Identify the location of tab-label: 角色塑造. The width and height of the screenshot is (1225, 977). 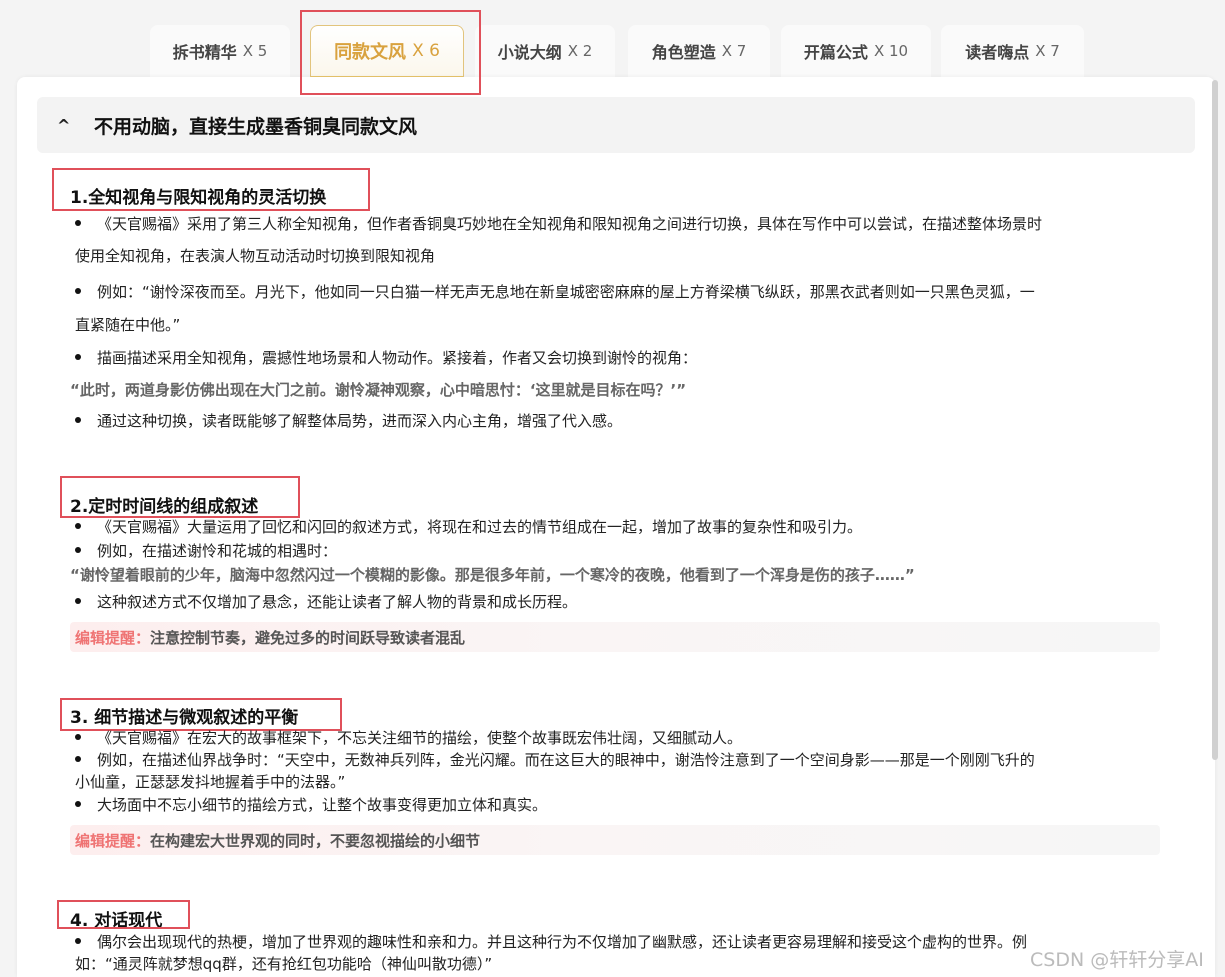
(683, 52).